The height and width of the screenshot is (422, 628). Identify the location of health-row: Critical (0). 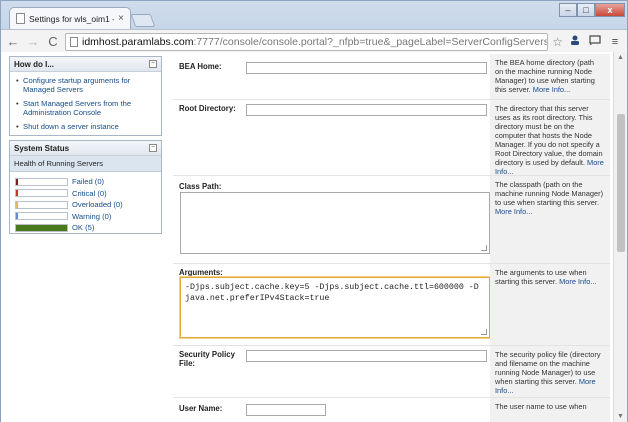
(85, 193).